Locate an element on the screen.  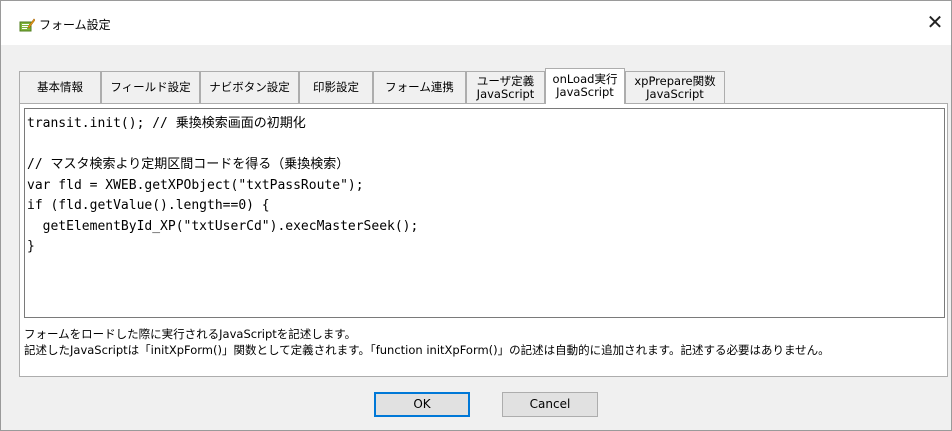
tab-label: 印影設定 is located at coordinates (336, 87).